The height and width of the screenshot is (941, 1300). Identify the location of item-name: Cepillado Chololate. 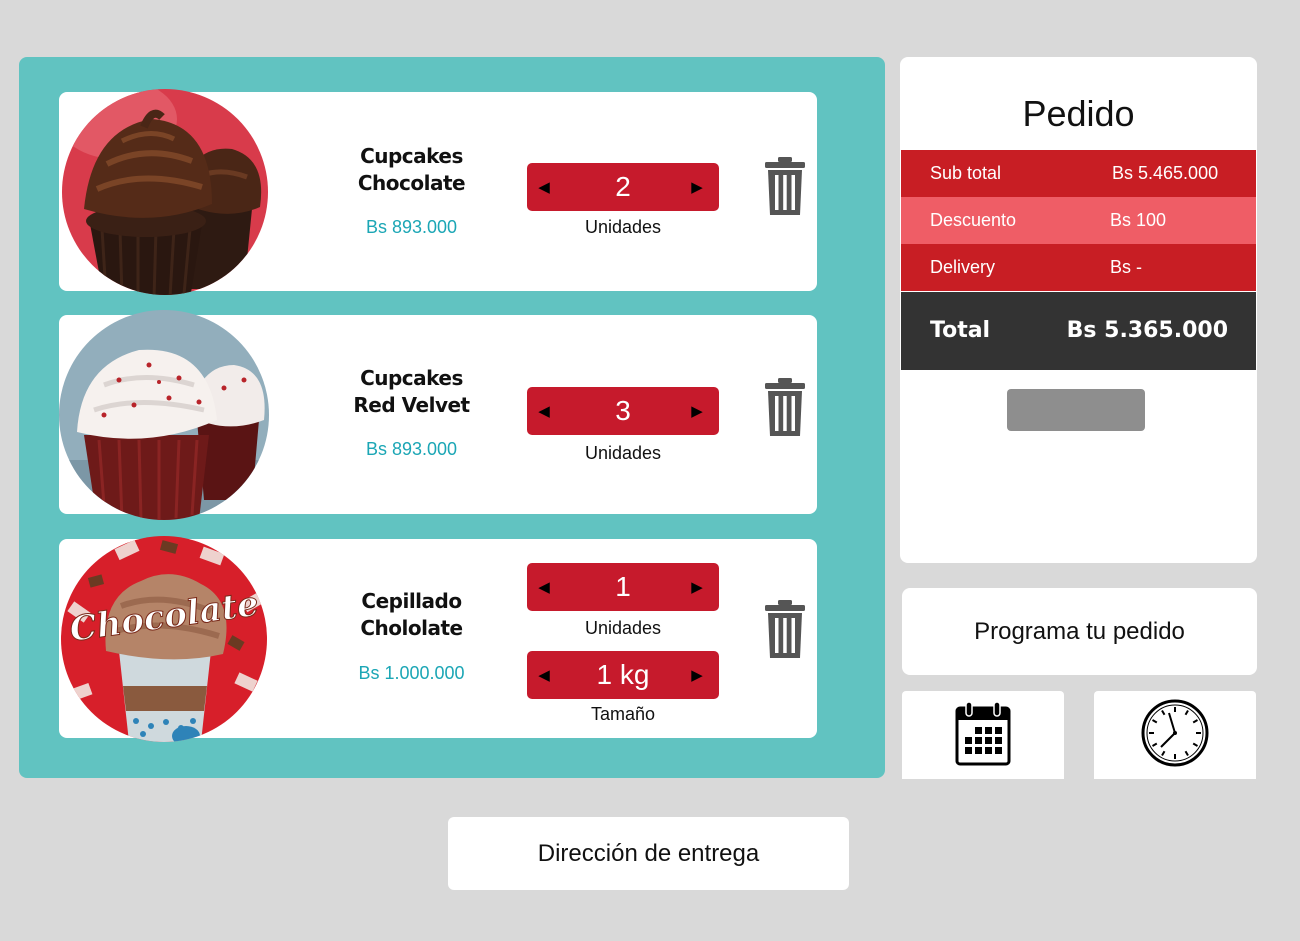
(411, 615).